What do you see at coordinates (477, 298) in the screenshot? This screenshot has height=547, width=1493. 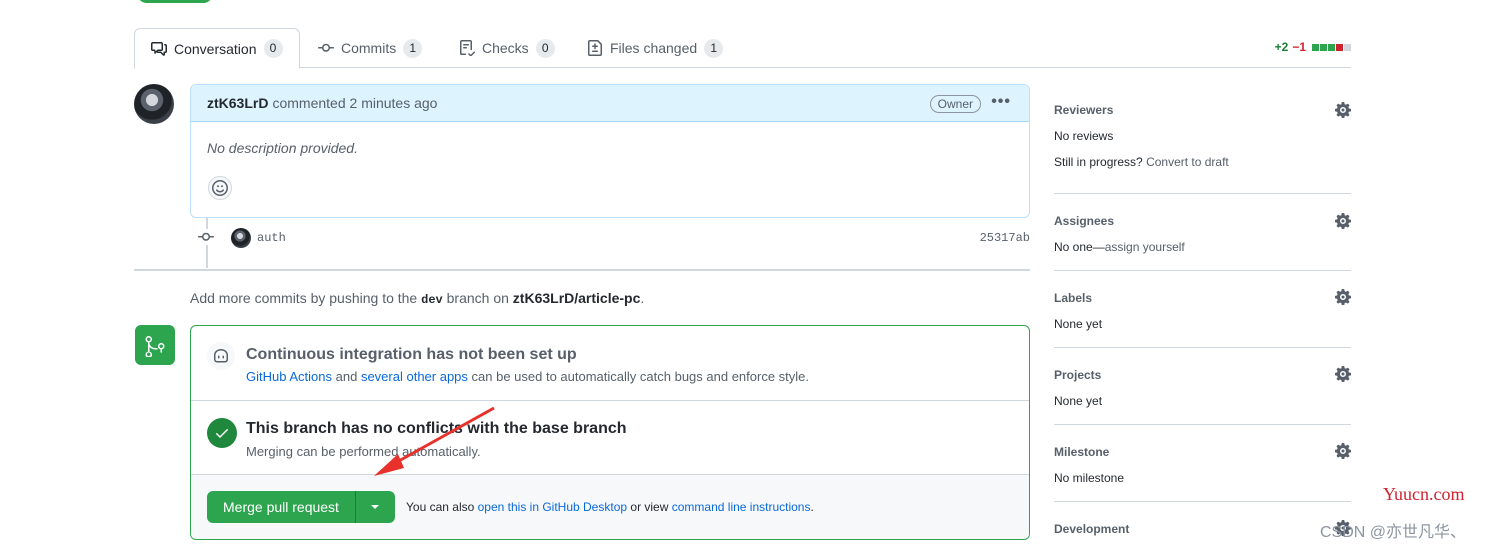 I see `push-hint-middle: branch on` at bounding box center [477, 298].